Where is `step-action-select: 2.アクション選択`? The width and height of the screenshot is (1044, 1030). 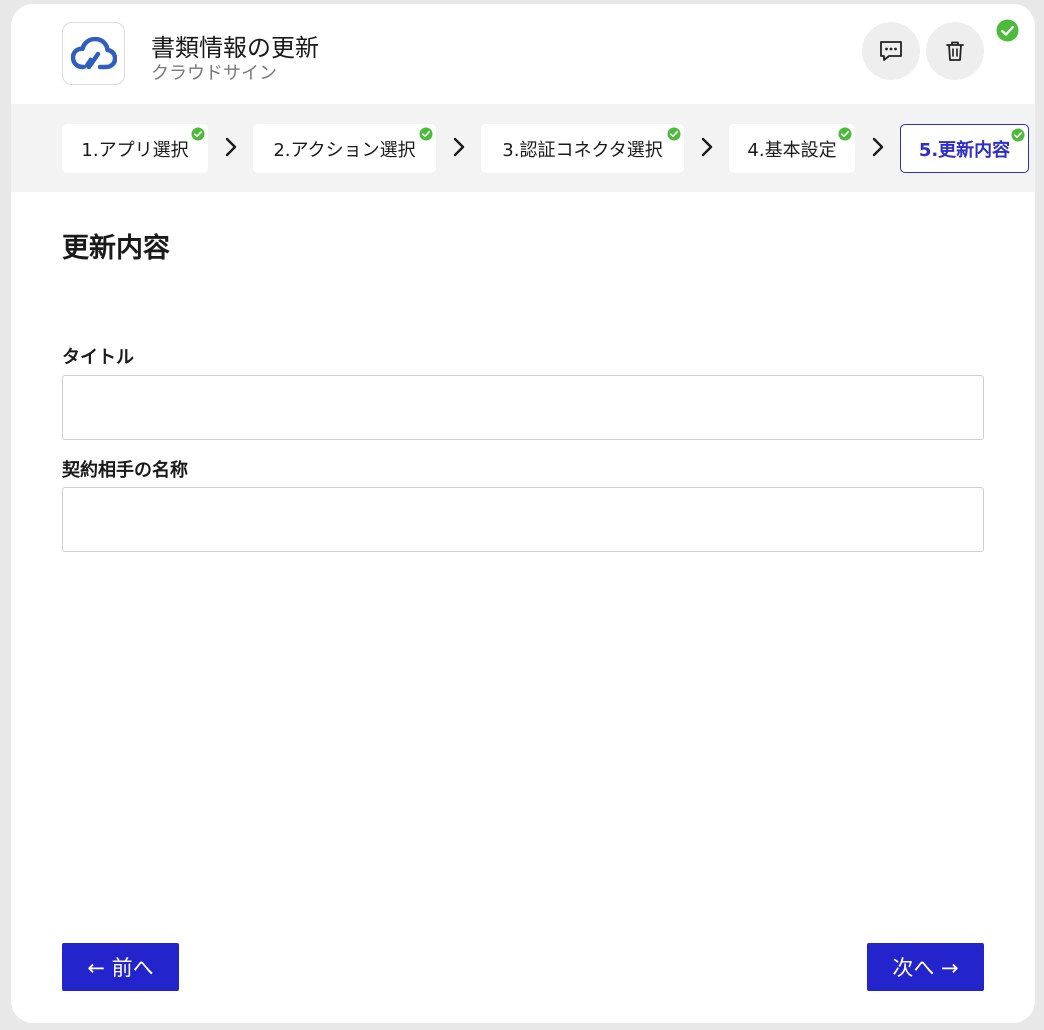 step-action-select: 2.アクション選択 is located at coordinates (344, 148).